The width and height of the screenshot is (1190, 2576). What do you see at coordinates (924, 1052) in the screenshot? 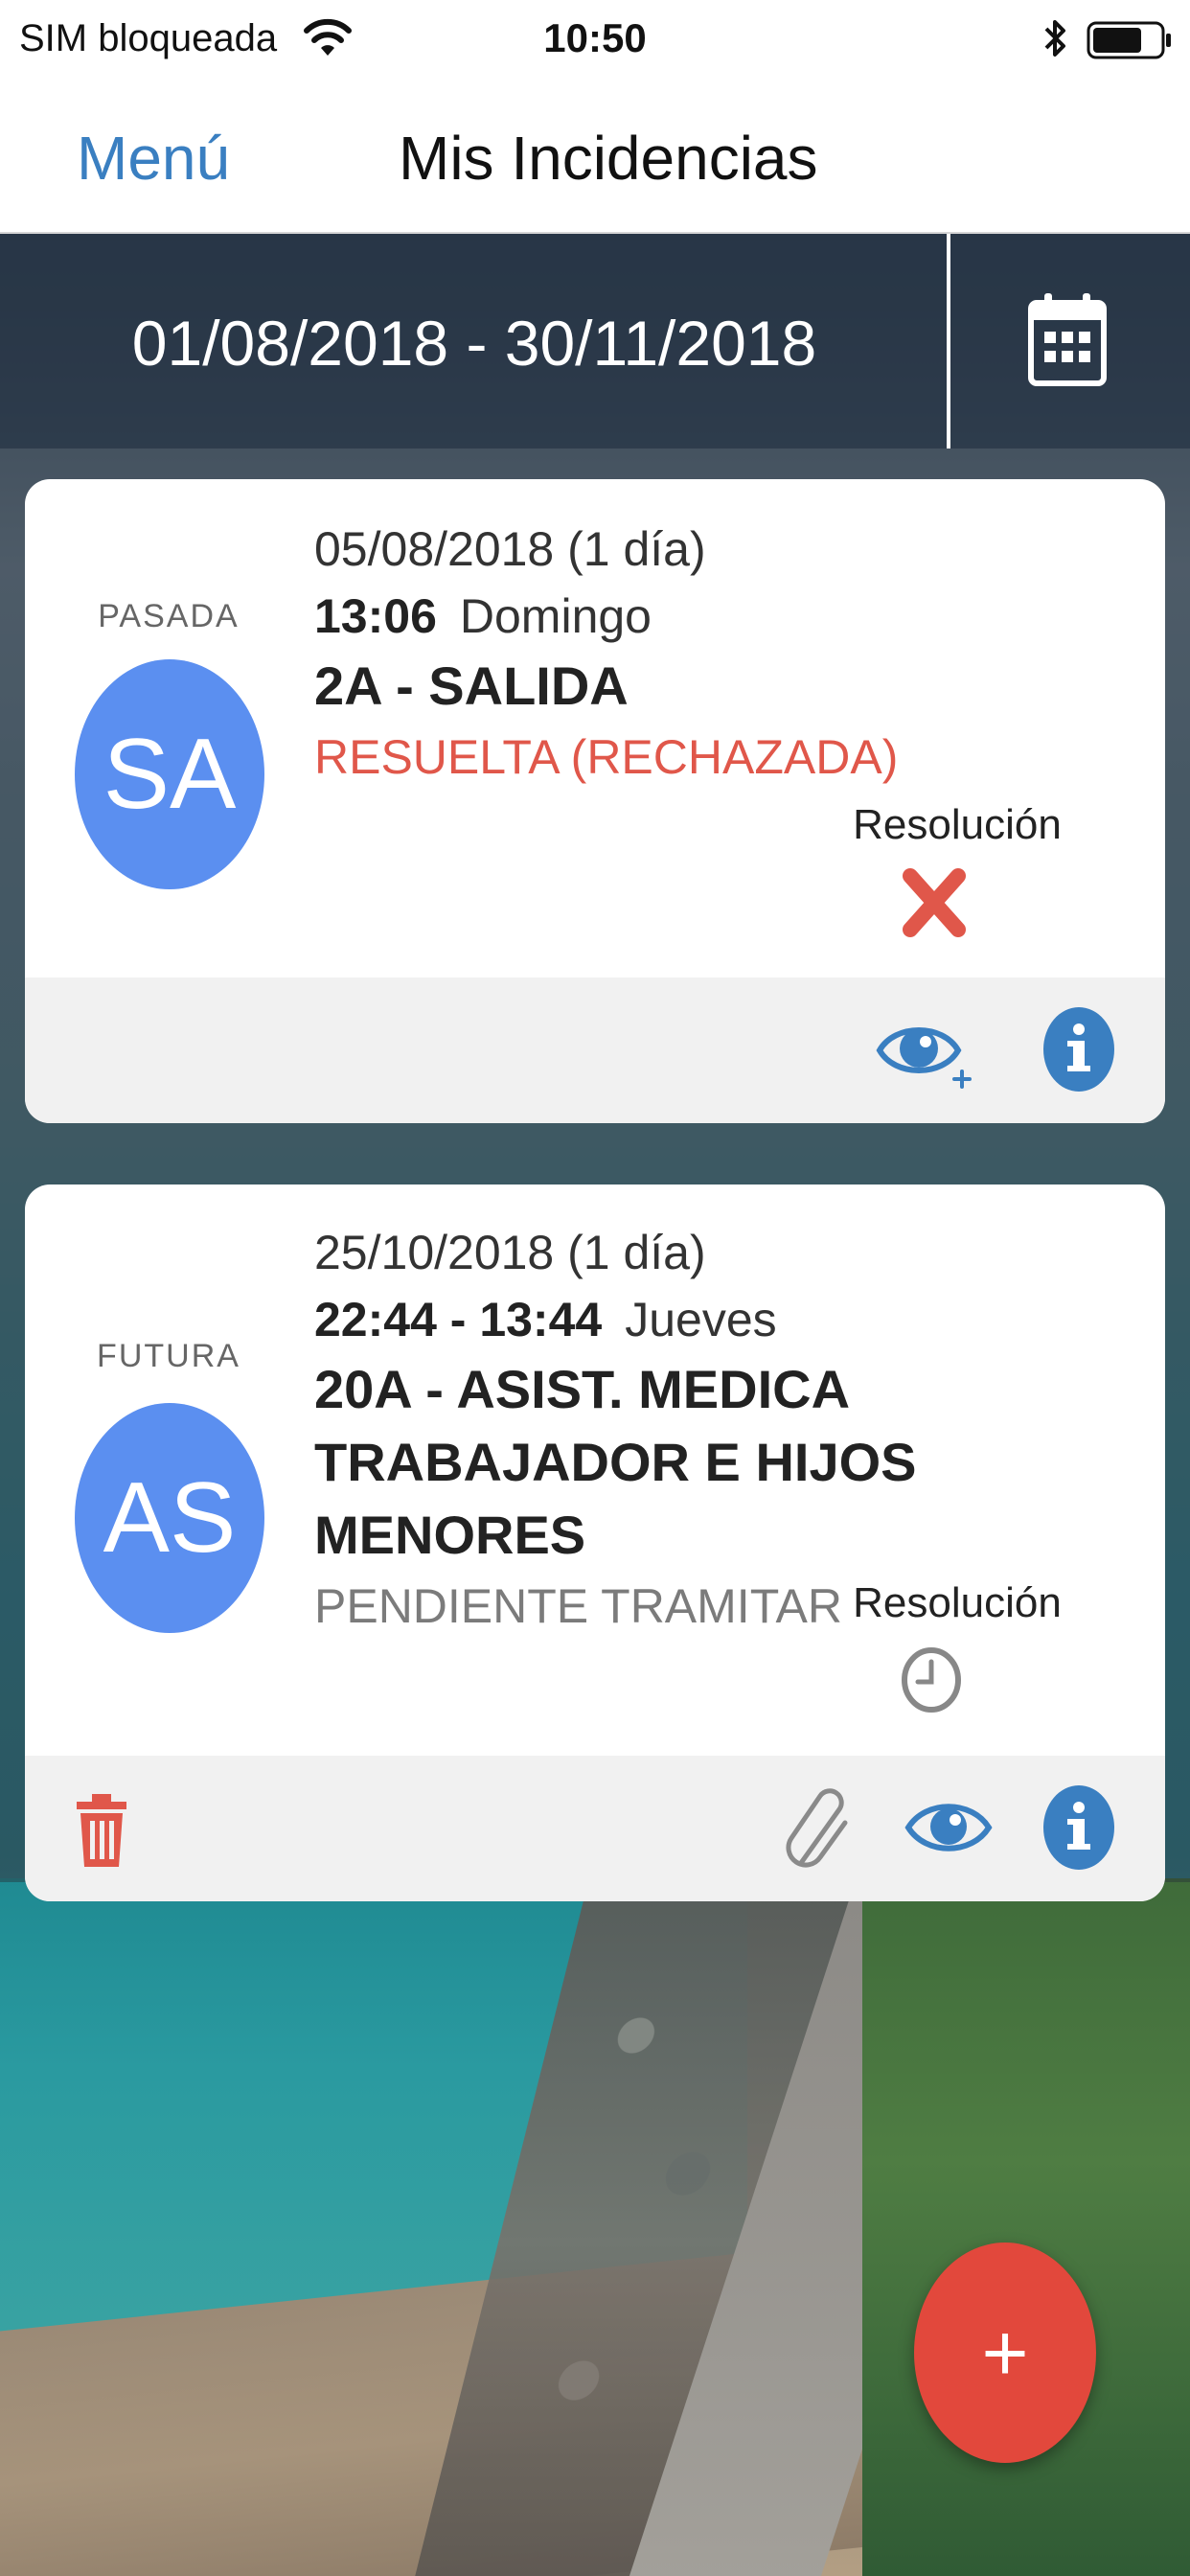
I see `view-plus-icon` at bounding box center [924, 1052].